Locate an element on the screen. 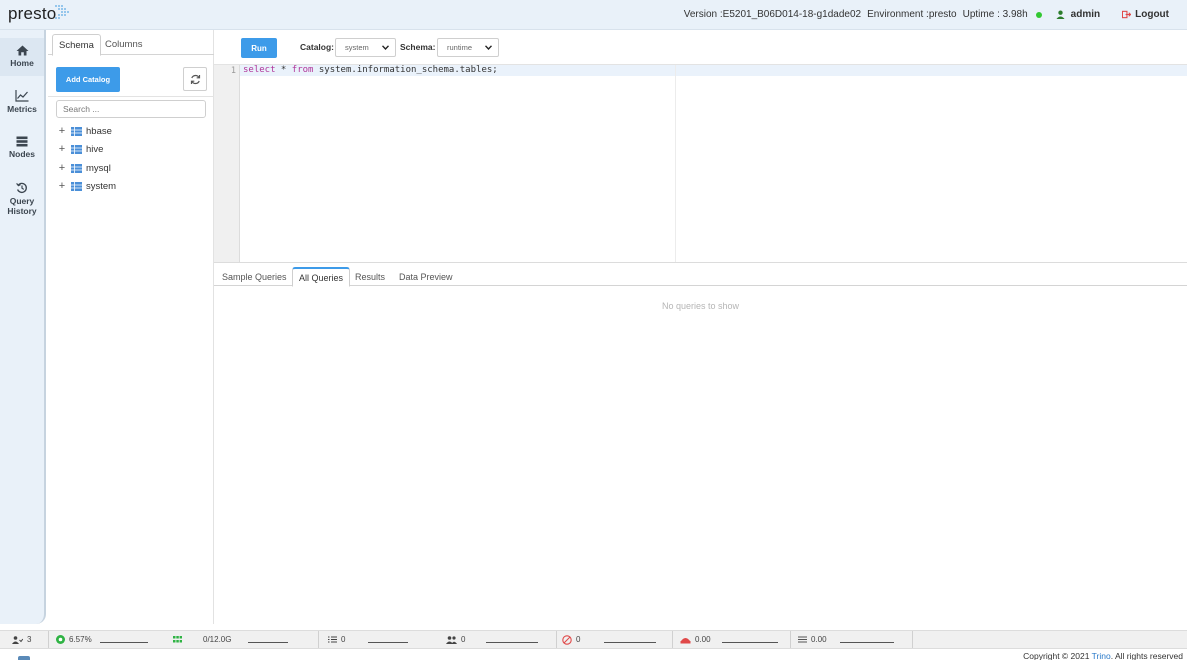 The width and height of the screenshot is (1187, 660). schema-select-value: runtime is located at coordinates (460, 47).